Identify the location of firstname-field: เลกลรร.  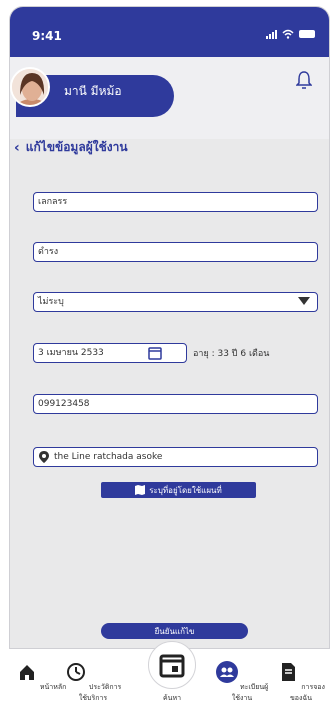
(175, 202).